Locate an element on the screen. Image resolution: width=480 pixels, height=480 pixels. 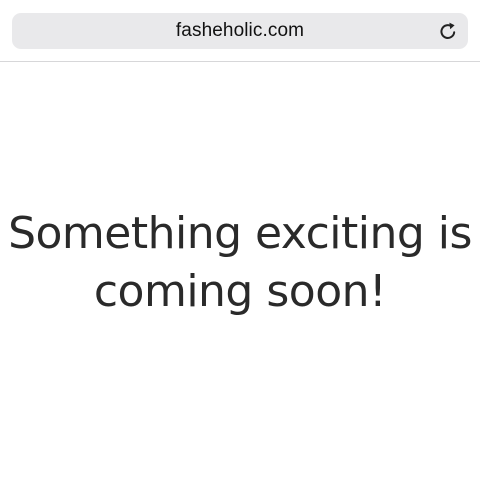
browser-toolbar: fasheholic.com is located at coordinates (240, 31).